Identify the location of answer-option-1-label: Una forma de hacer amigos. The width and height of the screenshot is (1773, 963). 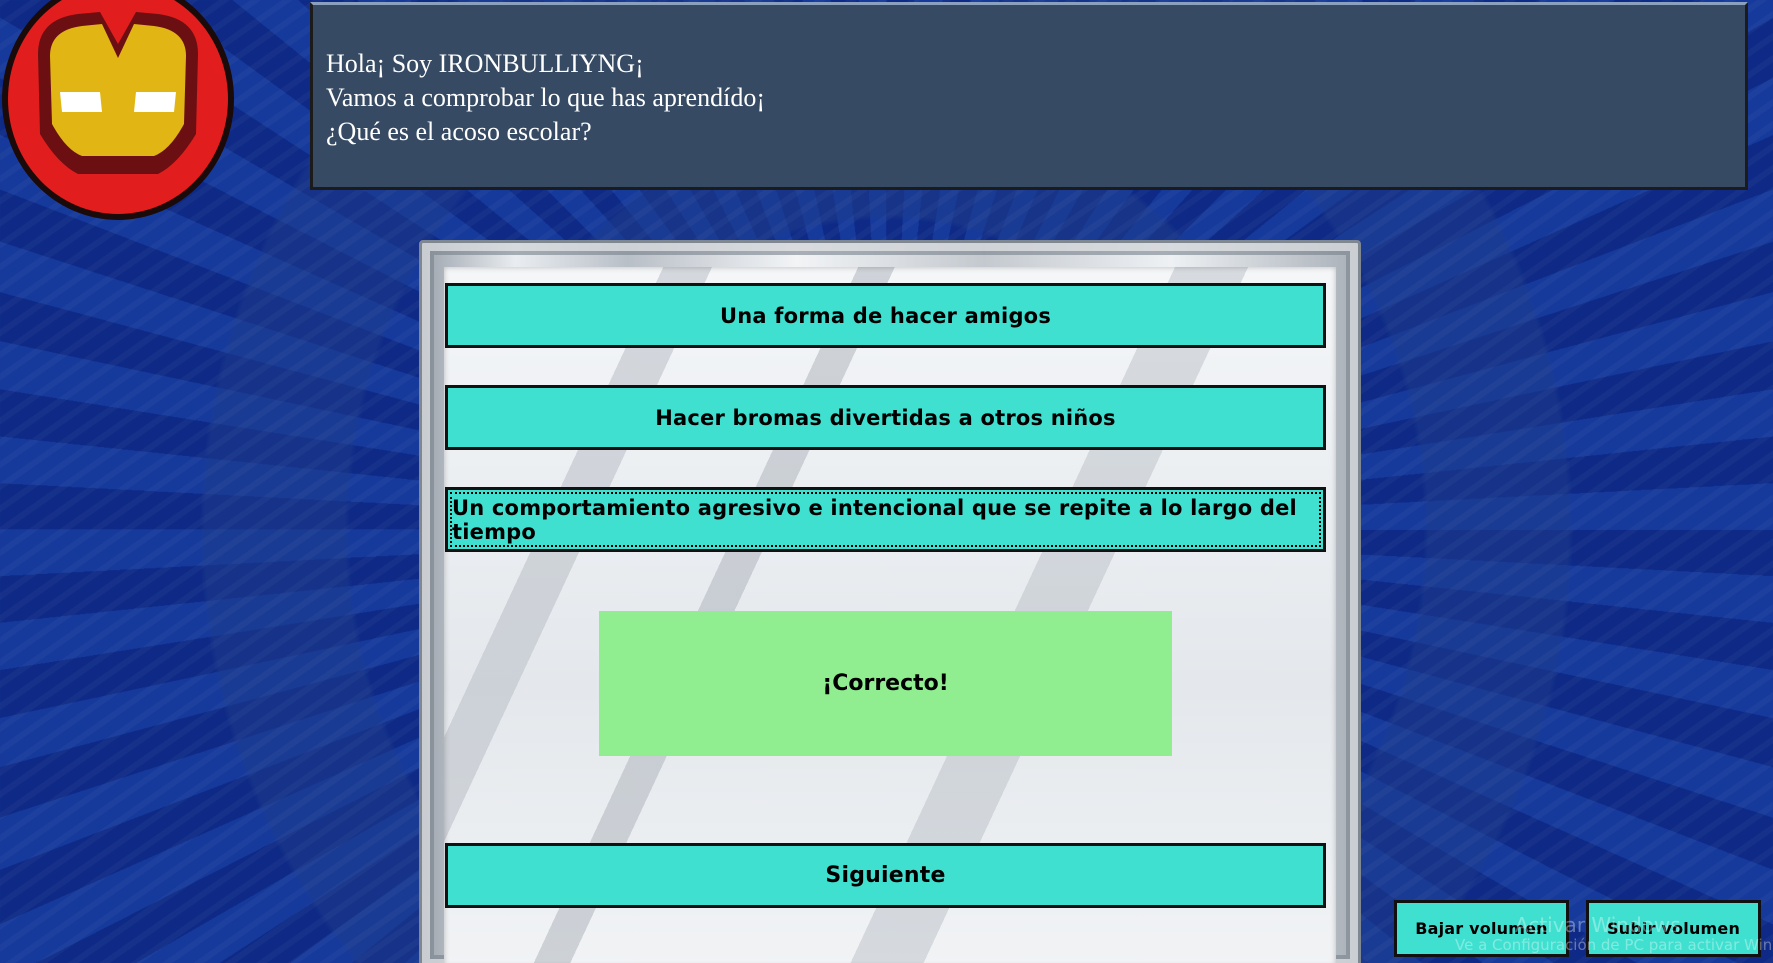
(885, 315).